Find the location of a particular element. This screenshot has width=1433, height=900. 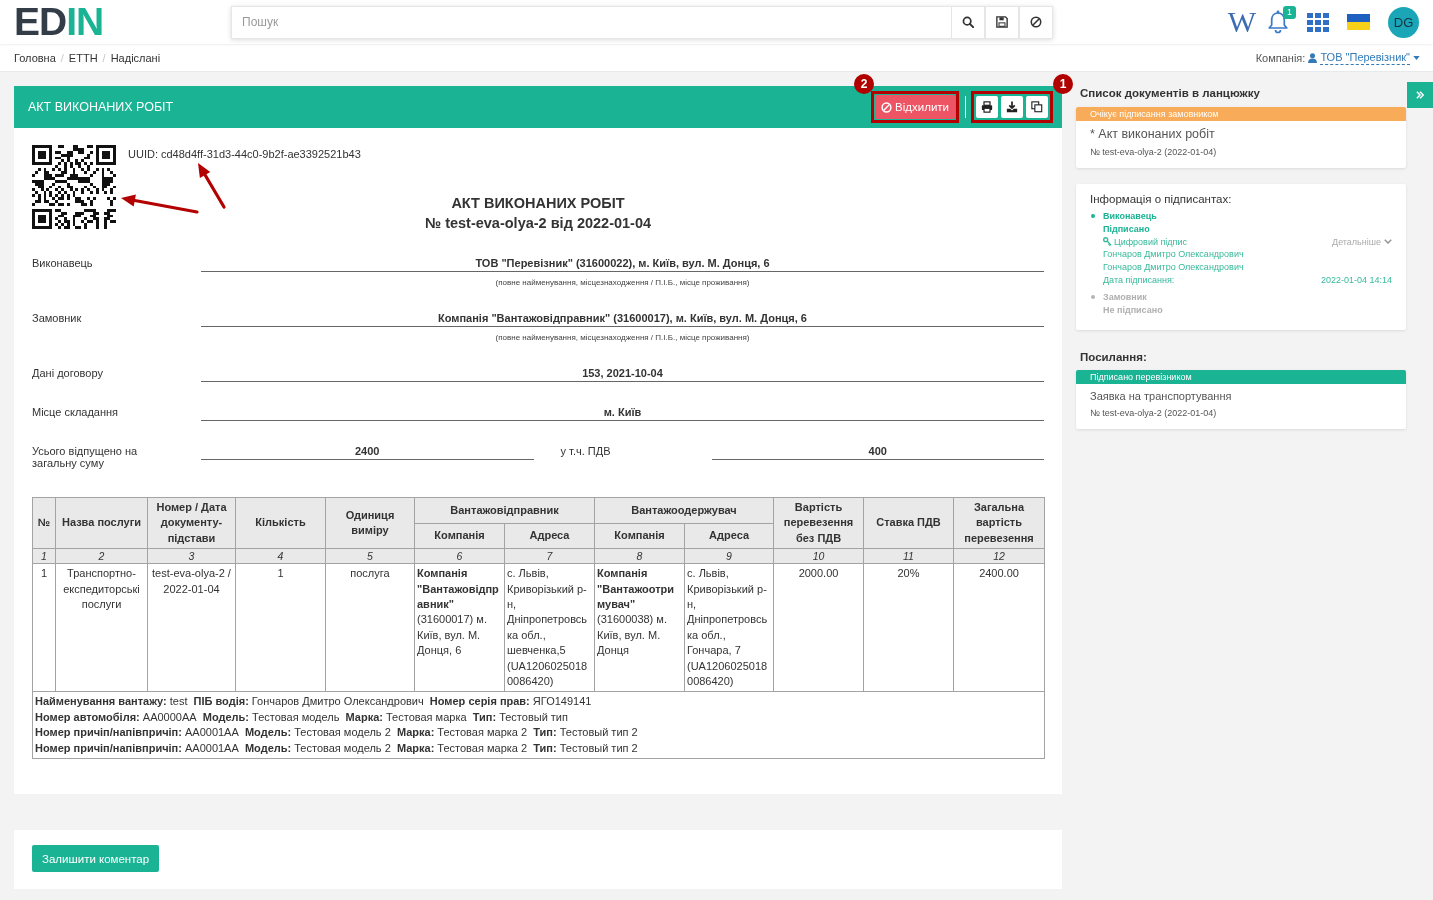

download-button is located at coordinates (1012, 107).